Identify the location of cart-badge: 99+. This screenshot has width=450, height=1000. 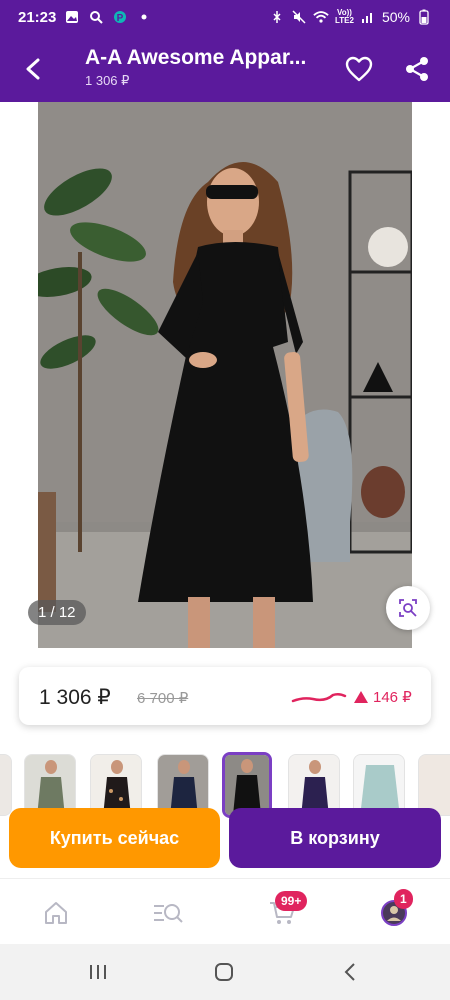
(291, 901).